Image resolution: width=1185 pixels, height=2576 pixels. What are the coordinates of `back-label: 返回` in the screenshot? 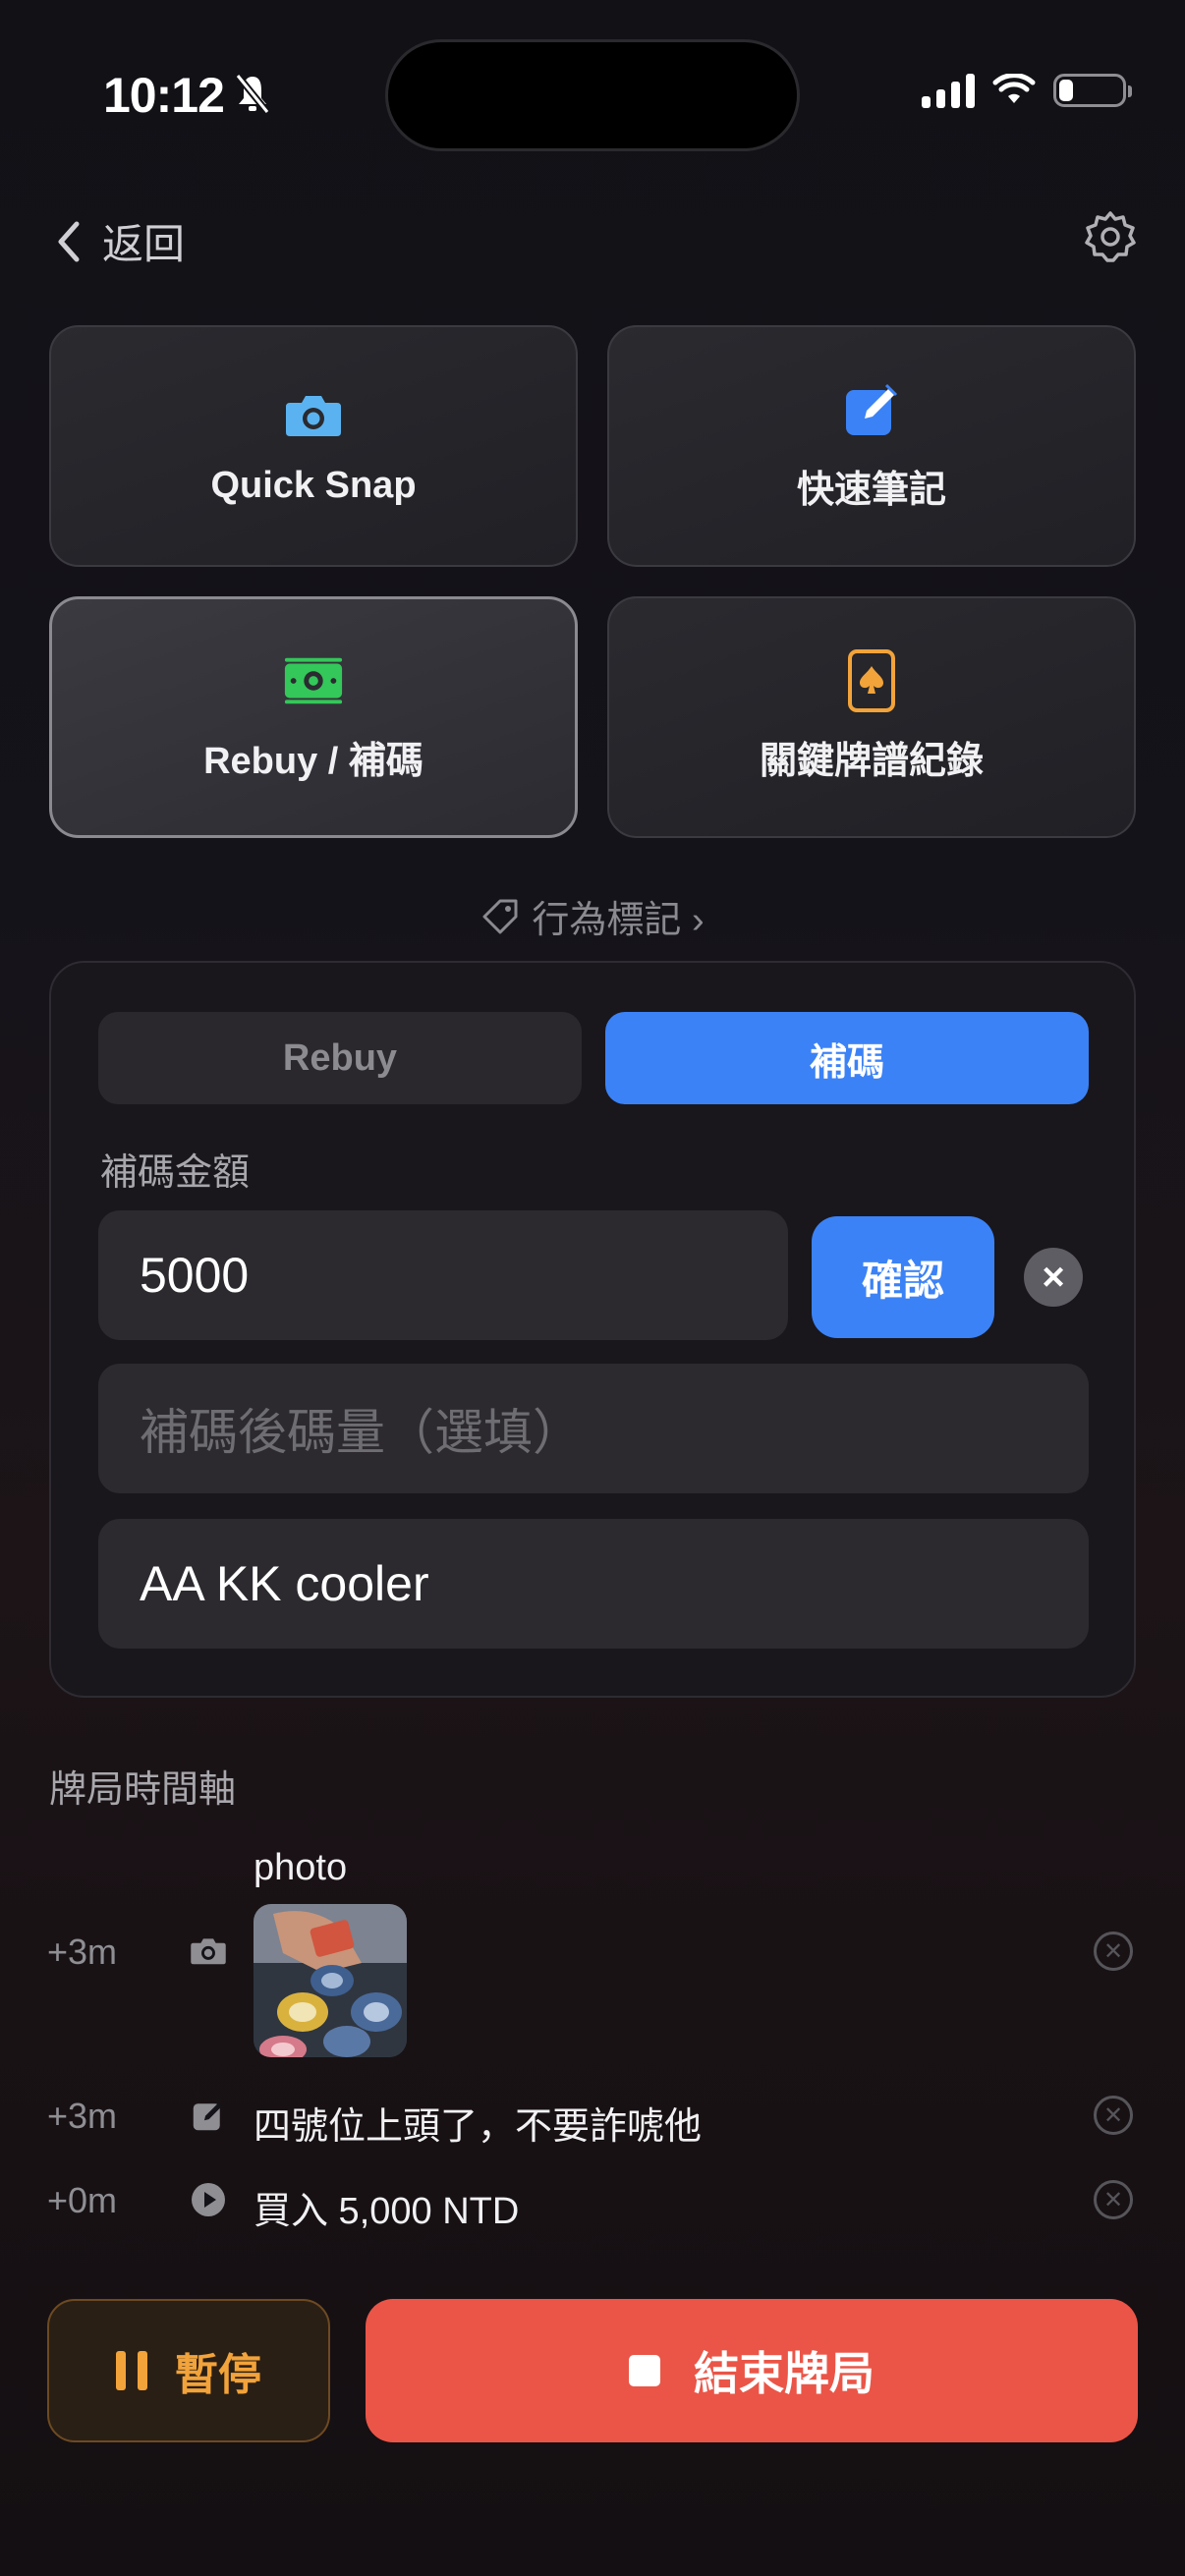 It's located at (144, 244).